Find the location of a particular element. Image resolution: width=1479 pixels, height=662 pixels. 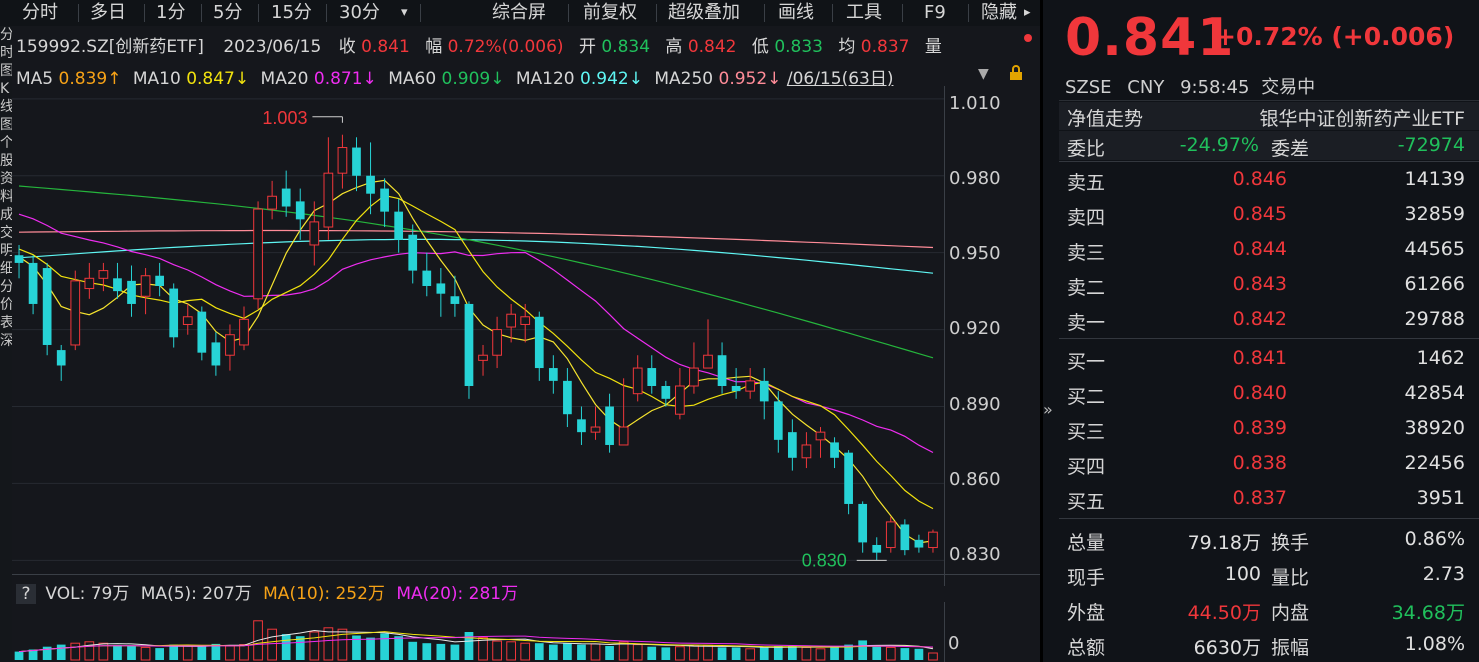

super-overlay-button: 超级叠加 is located at coordinates (704, 13).